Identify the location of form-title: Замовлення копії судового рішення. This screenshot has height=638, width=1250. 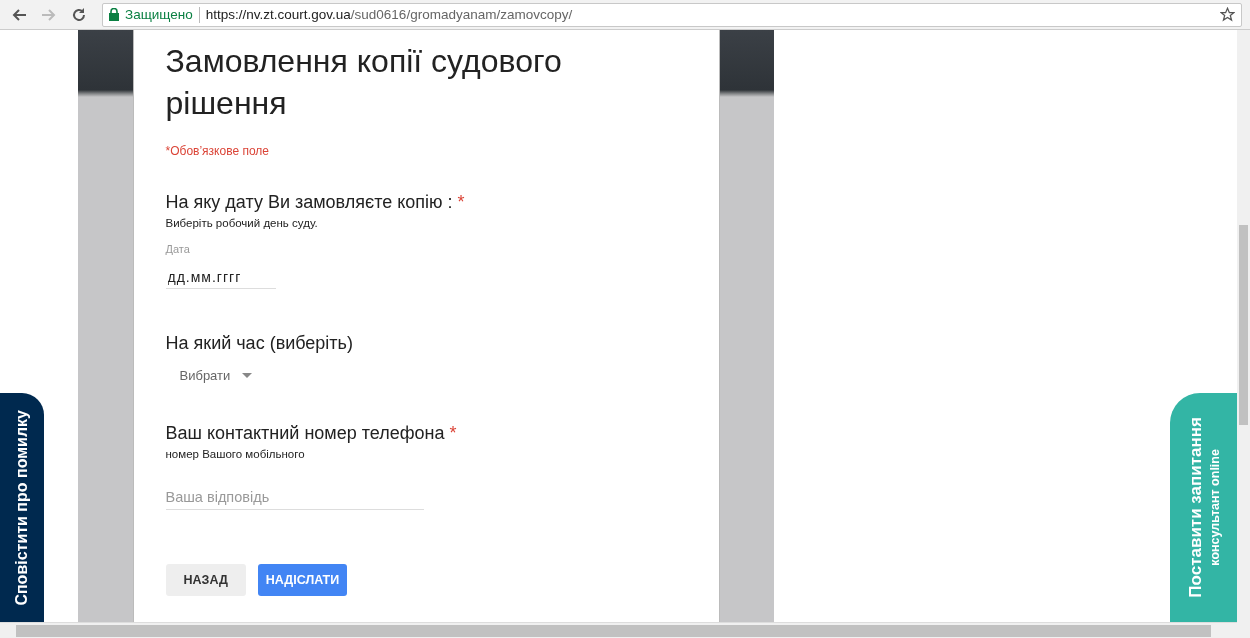
(364, 82).